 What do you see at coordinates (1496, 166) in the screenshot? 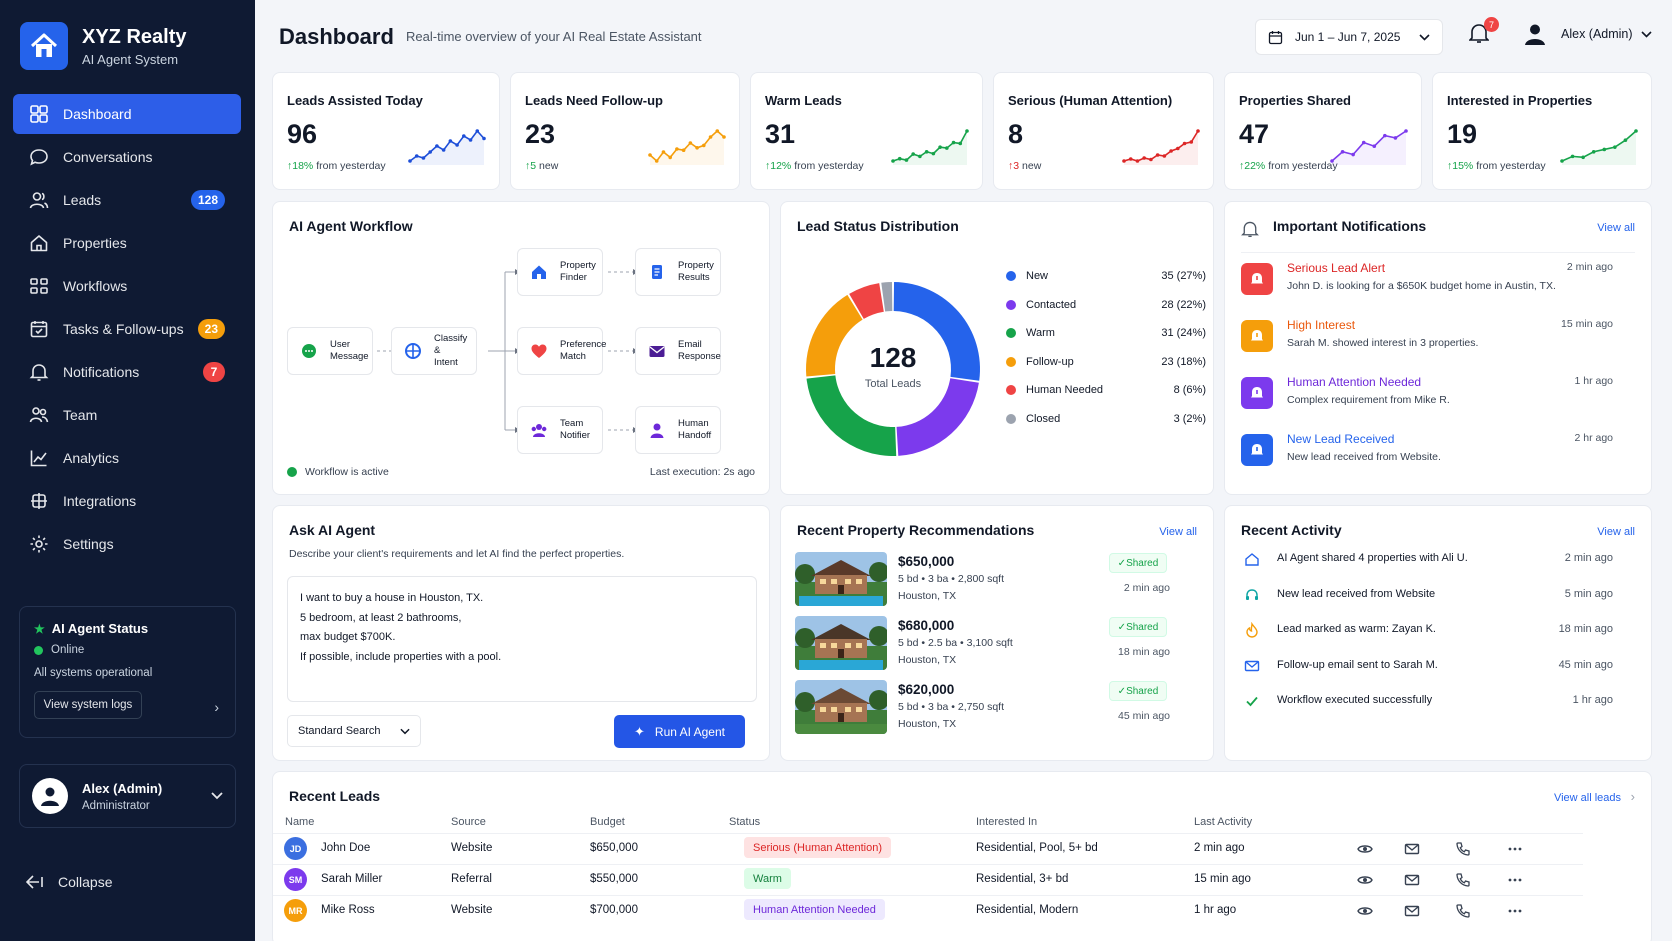
I see `stat-delta: ↑15% from yesterday` at bounding box center [1496, 166].